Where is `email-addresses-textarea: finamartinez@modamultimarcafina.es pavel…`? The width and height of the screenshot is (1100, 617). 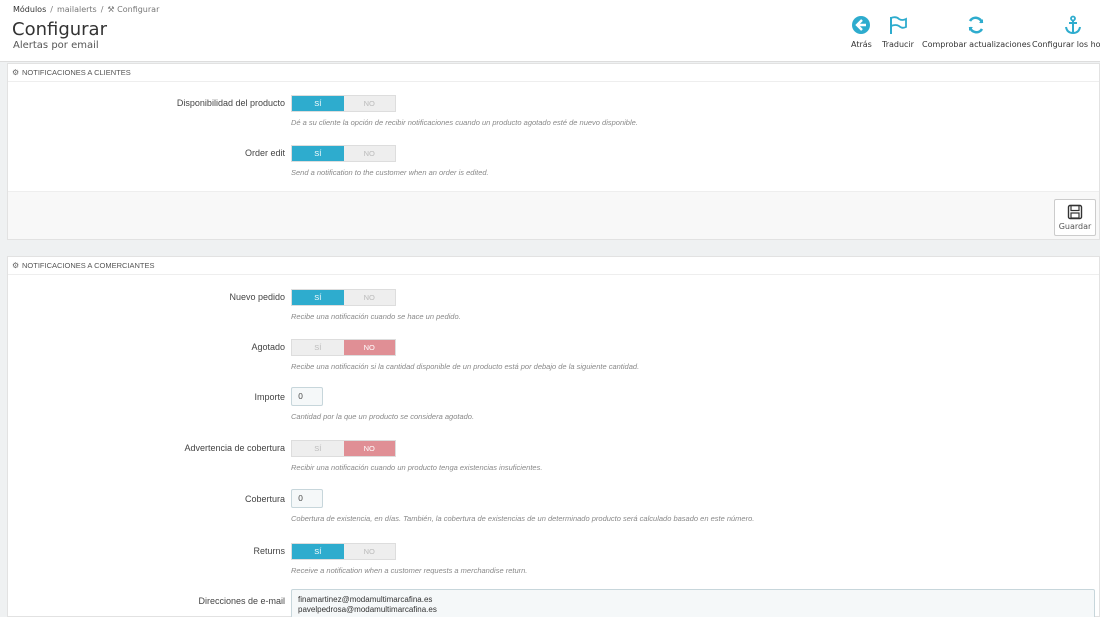
email-addresses-textarea: finamartinez@modamultimarcafina.es pavel… is located at coordinates (693, 603).